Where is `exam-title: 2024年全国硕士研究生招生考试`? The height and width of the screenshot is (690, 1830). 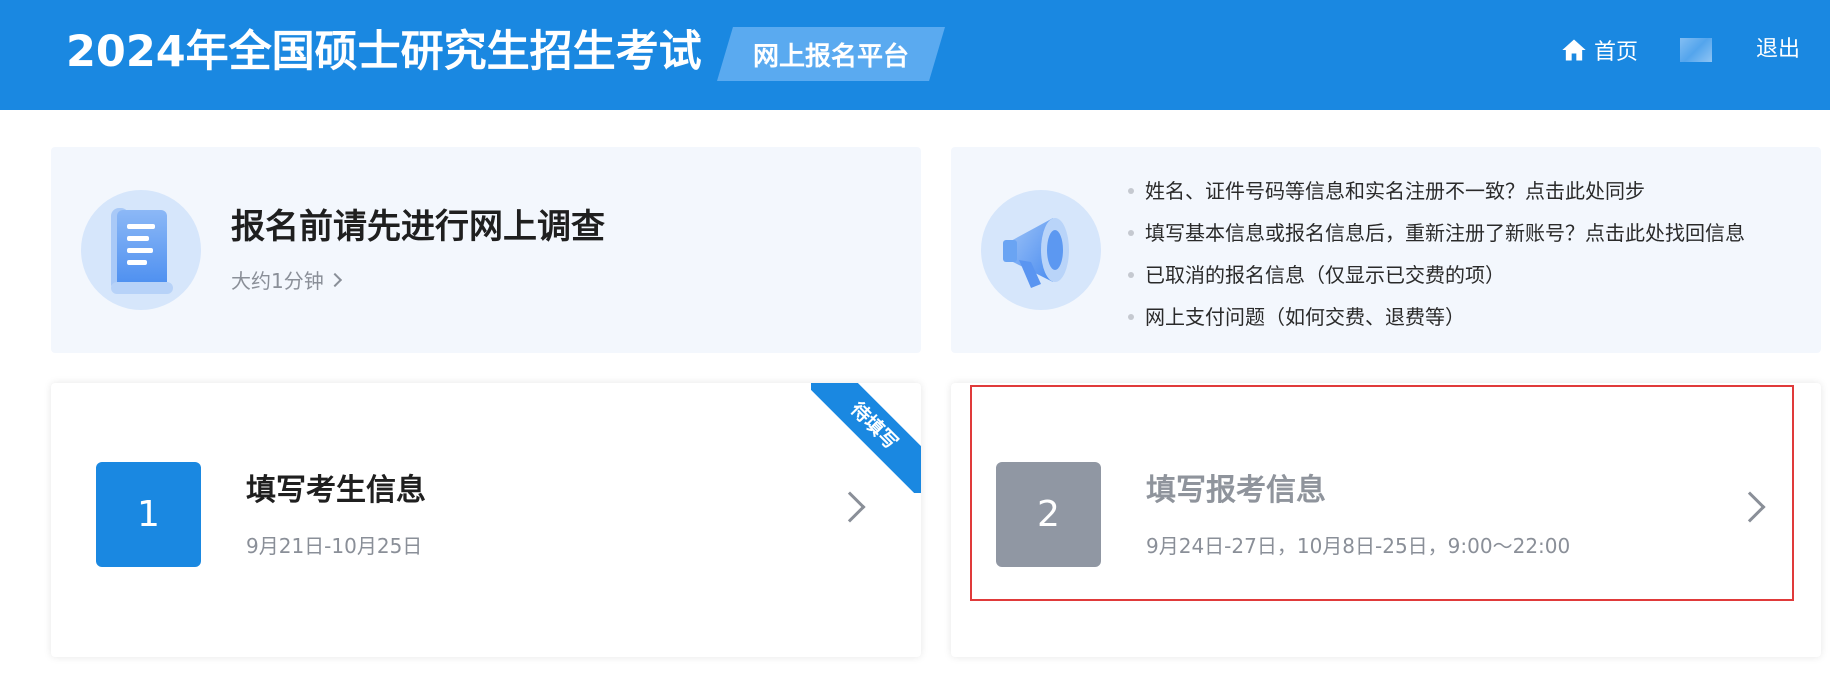
exam-title: 2024年全国硕士研究生招生考试 is located at coordinates (384, 52).